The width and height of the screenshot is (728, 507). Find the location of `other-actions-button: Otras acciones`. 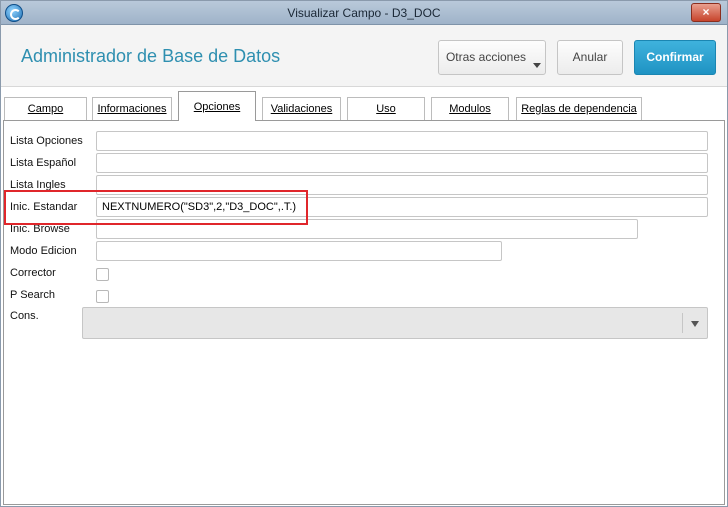

other-actions-button: Otras acciones is located at coordinates (492, 57).